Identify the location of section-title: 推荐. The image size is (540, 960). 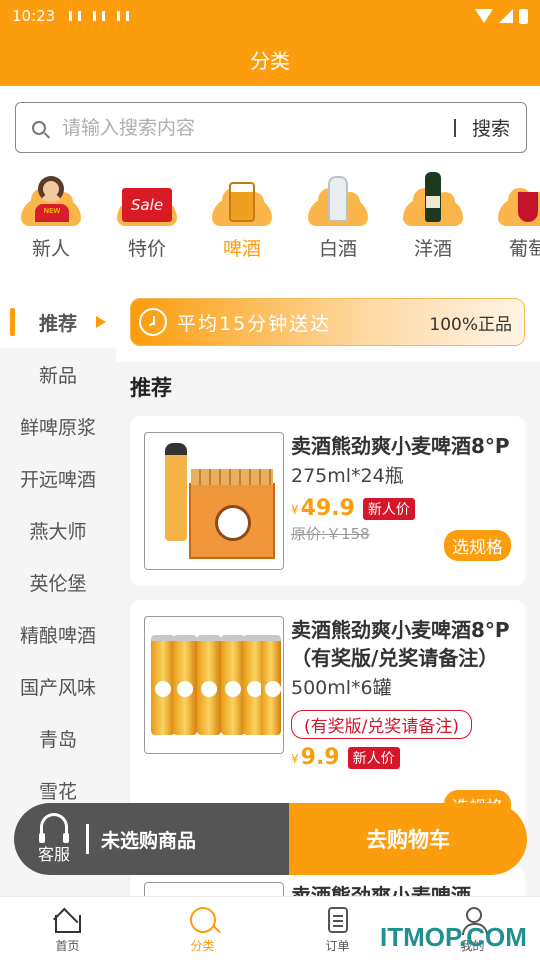
(151, 388).